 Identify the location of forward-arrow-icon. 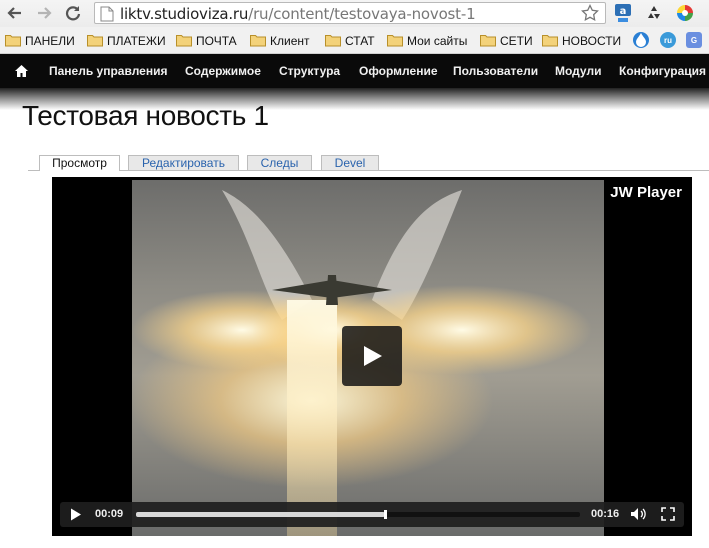
(45, 13).